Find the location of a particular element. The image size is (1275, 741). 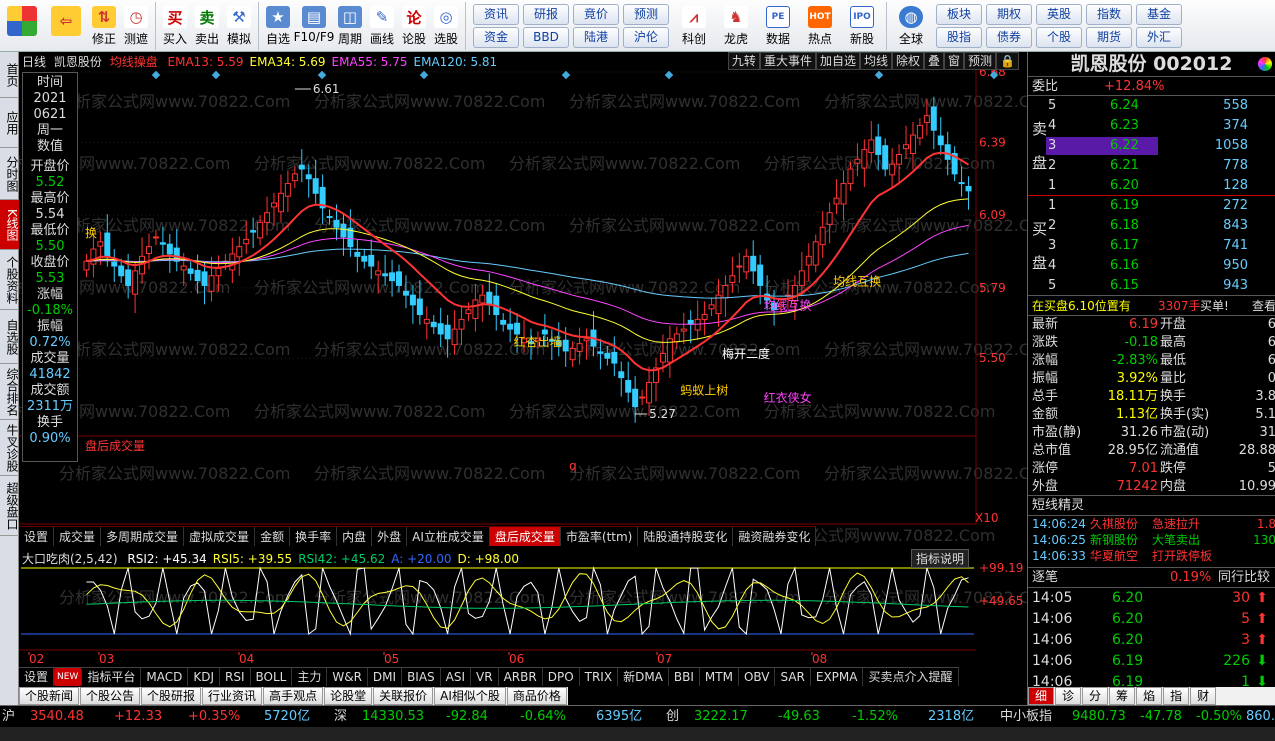

windows-grid-button is located at coordinates (22, 26).